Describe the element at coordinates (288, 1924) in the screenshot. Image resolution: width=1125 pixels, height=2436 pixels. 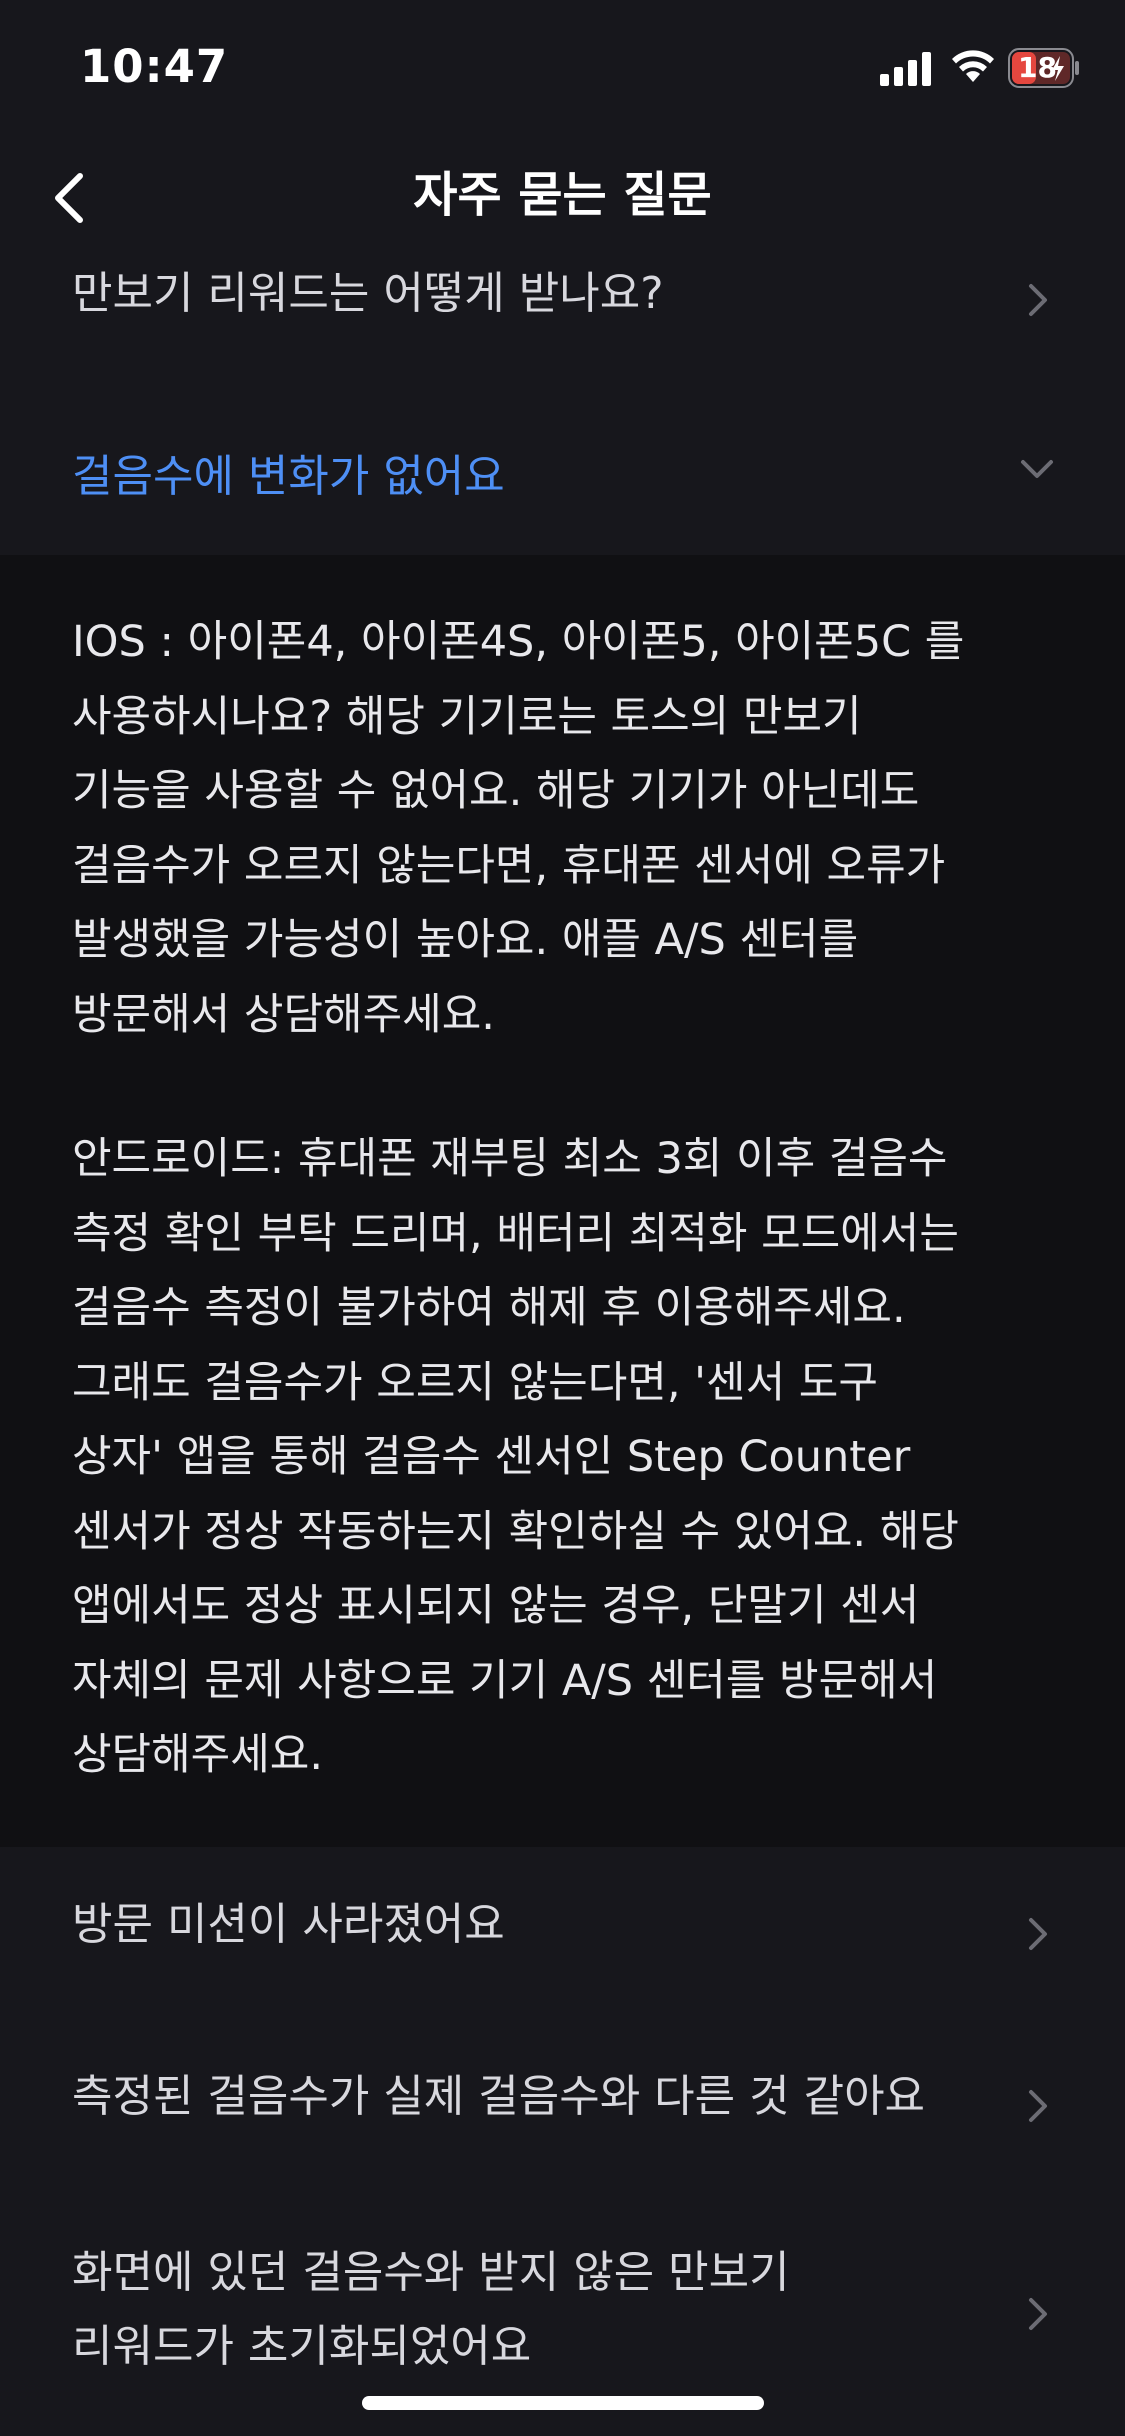
I see `faq-item-label: 방문 미션이 사라졌어요` at that location.